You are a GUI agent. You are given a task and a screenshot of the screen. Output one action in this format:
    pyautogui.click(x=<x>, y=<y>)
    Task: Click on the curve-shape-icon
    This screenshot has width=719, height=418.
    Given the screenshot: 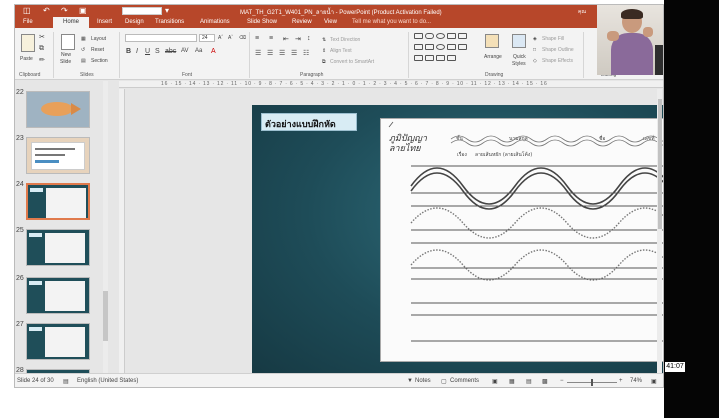 What is the action you would take?
    pyautogui.click(x=429, y=58)
    